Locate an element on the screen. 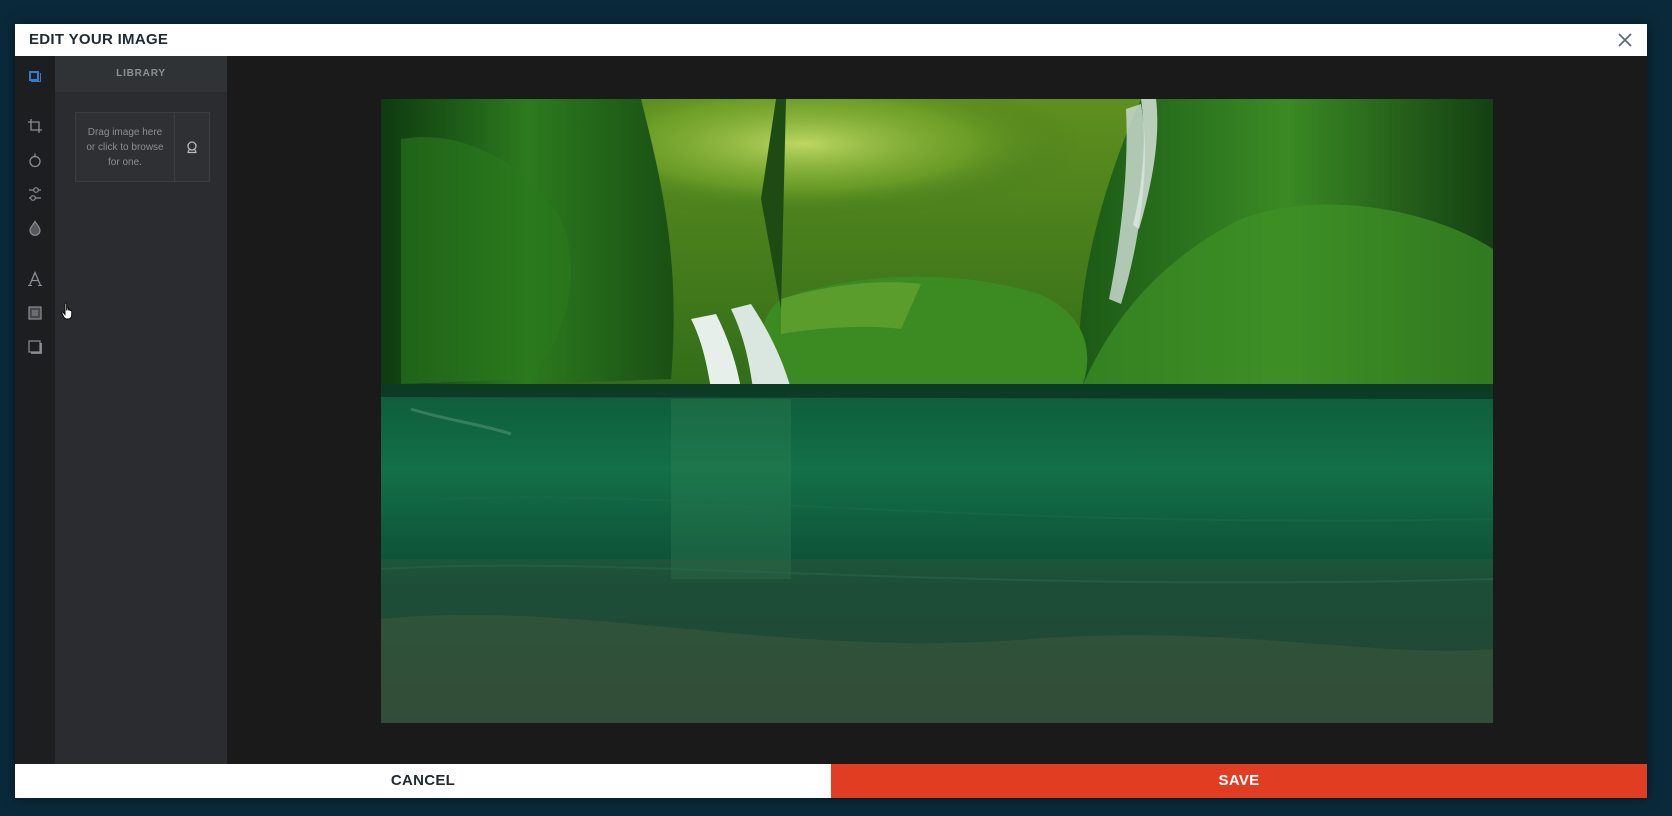 This screenshot has height=816, width=1672. drop-icon is located at coordinates (35, 228).